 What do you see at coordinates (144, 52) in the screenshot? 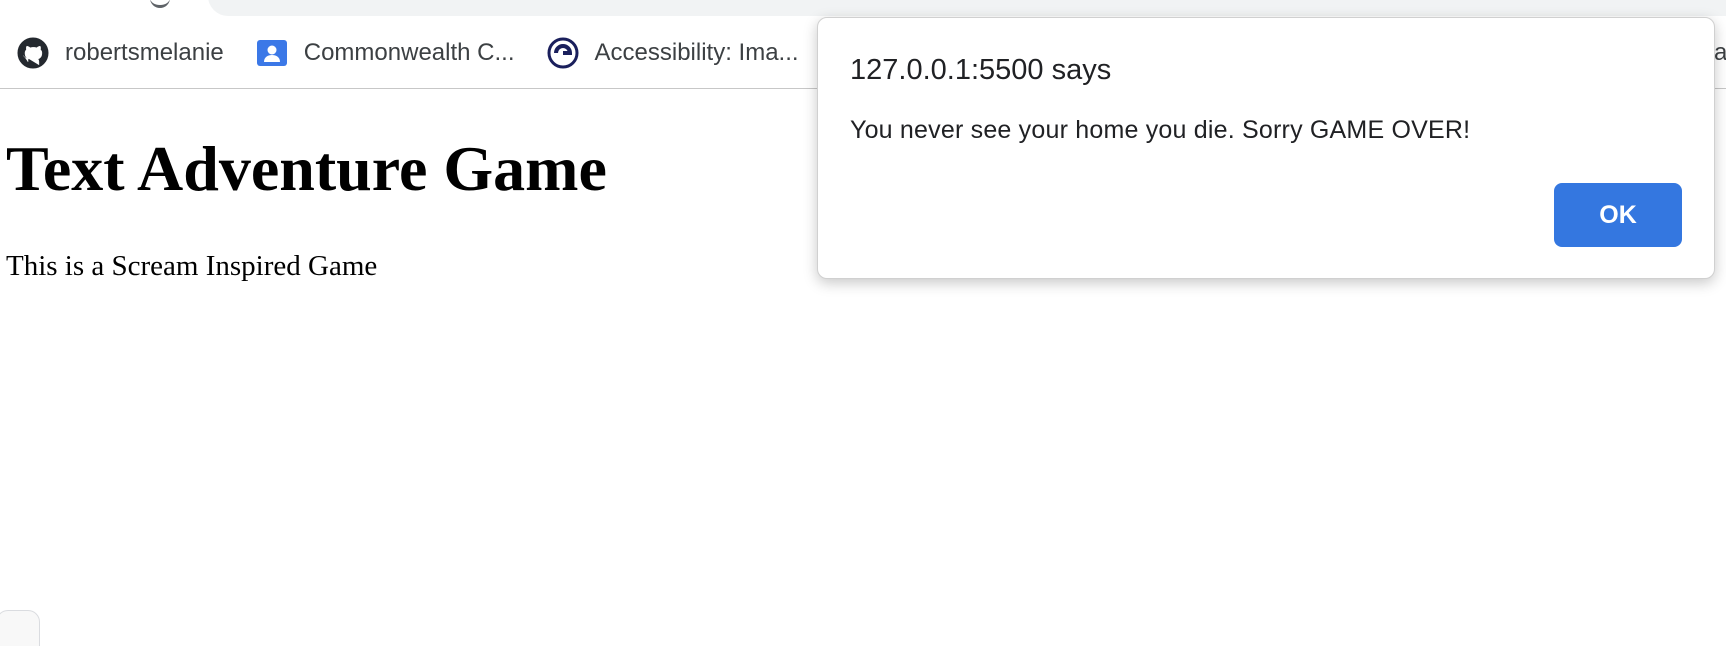
I see `bookmark-label: robertsmelanie` at bounding box center [144, 52].